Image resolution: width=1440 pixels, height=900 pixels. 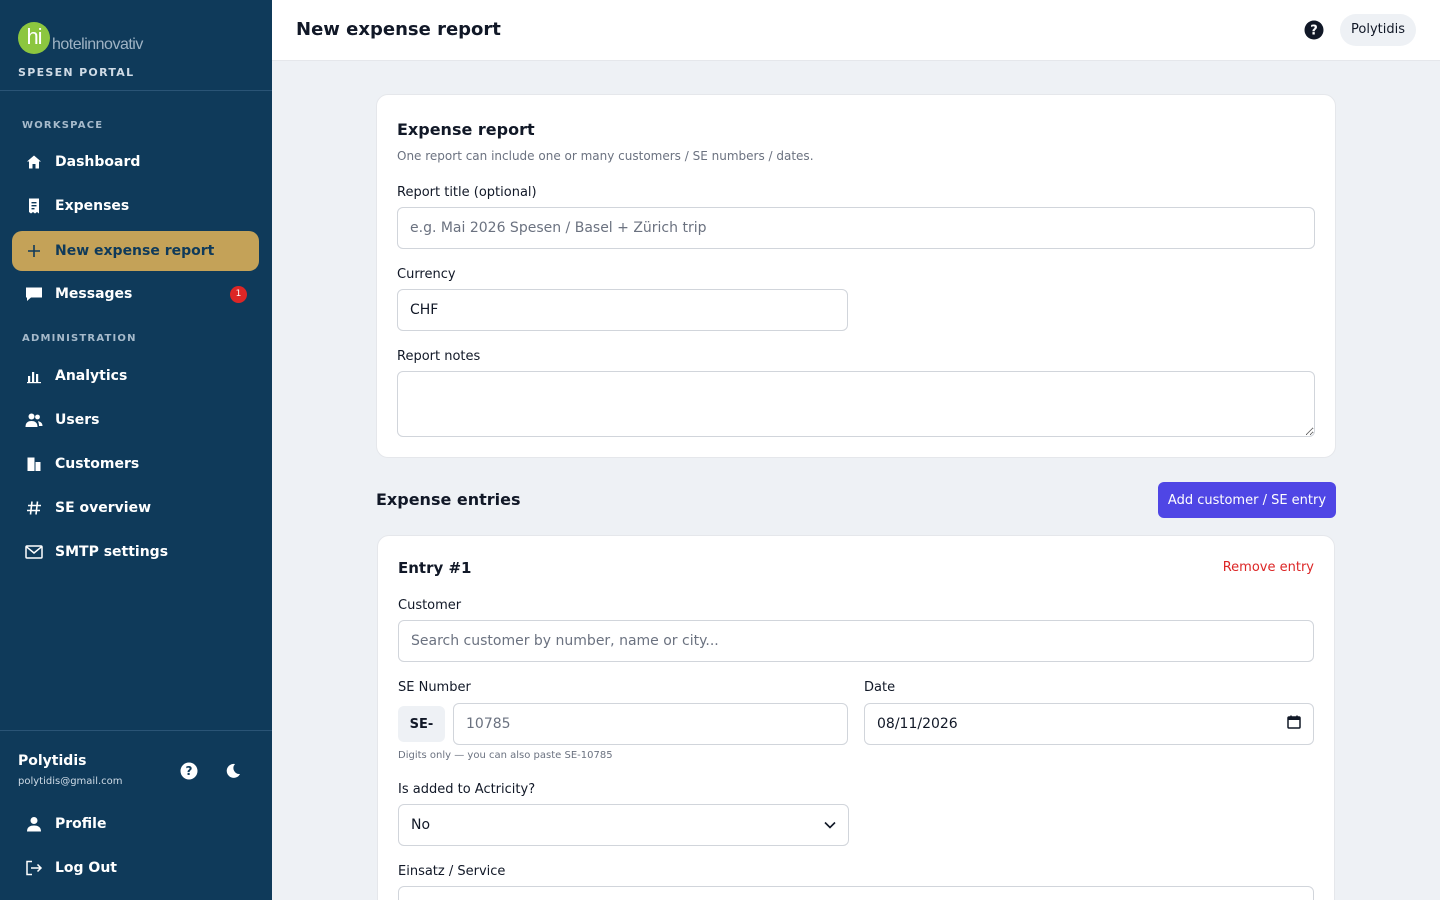 What do you see at coordinates (623, 825) in the screenshot?
I see `activity-select: No` at bounding box center [623, 825].